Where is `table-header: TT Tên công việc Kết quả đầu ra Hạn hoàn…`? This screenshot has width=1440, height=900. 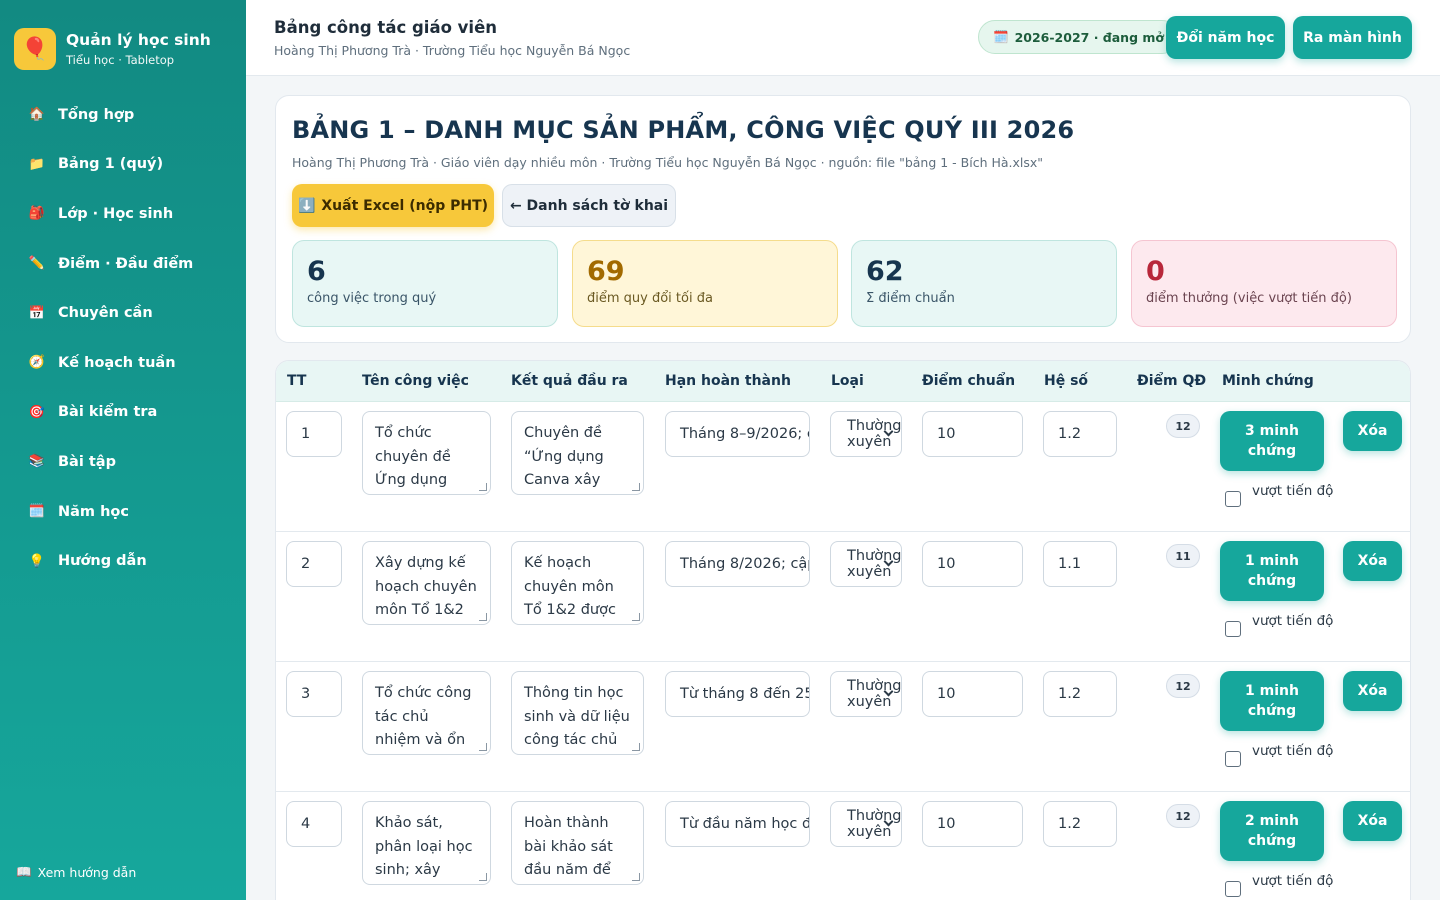 table-header: TT Tên công việc Kết quả đầu ra Hạn hoàn… is located at coordinates (843, 381).